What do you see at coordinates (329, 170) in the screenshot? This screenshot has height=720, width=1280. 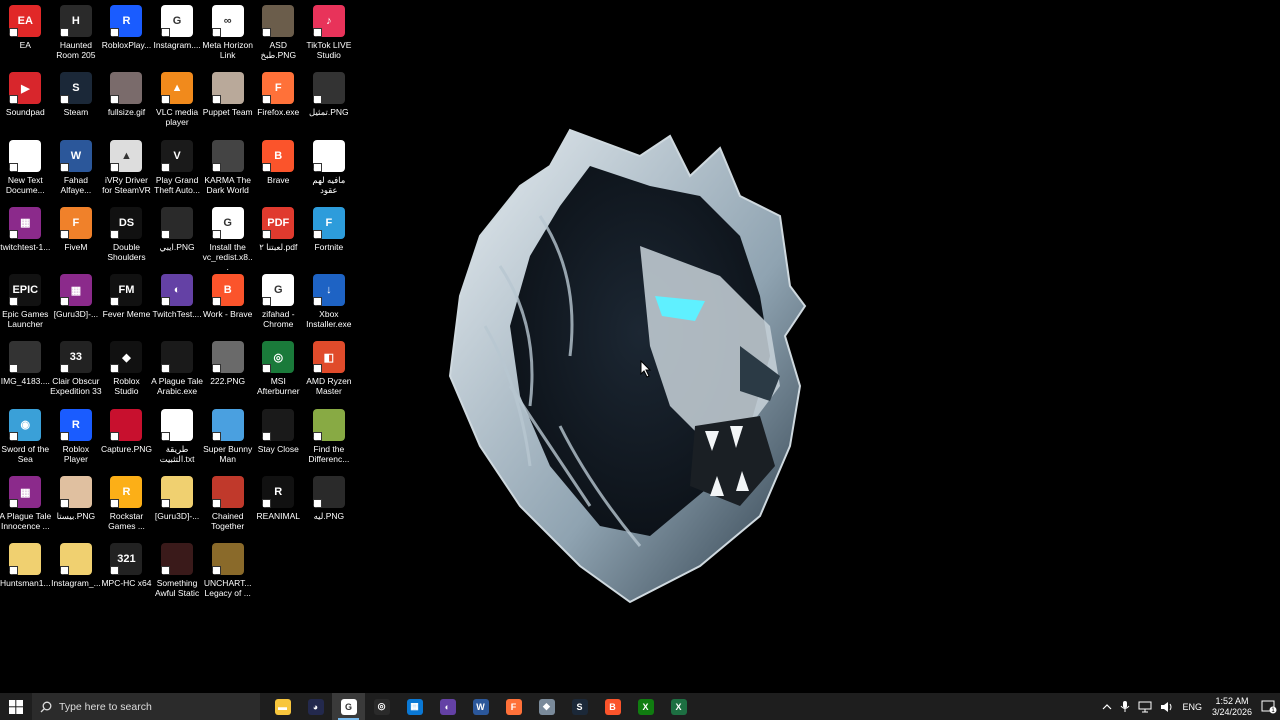 I see `desktop-icon: مافيه لهم عقود` at bounding box center [329, 170].